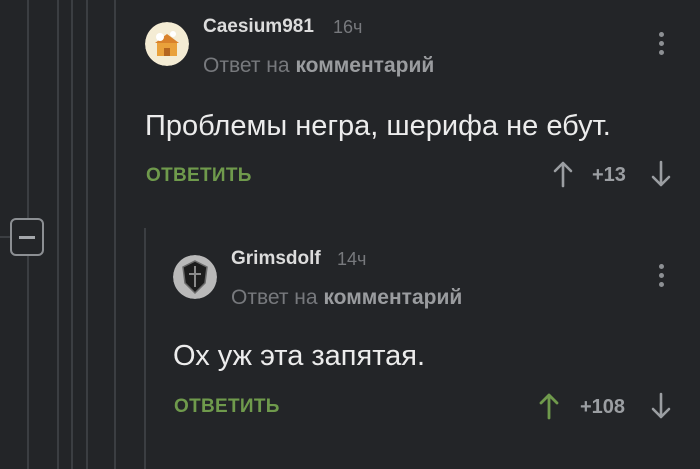 This screenshot has height=469, width=700. What do you see at coordinates (5, 237) in the screenshot?
I see `thread-connector` at bounding box center [5, 237].